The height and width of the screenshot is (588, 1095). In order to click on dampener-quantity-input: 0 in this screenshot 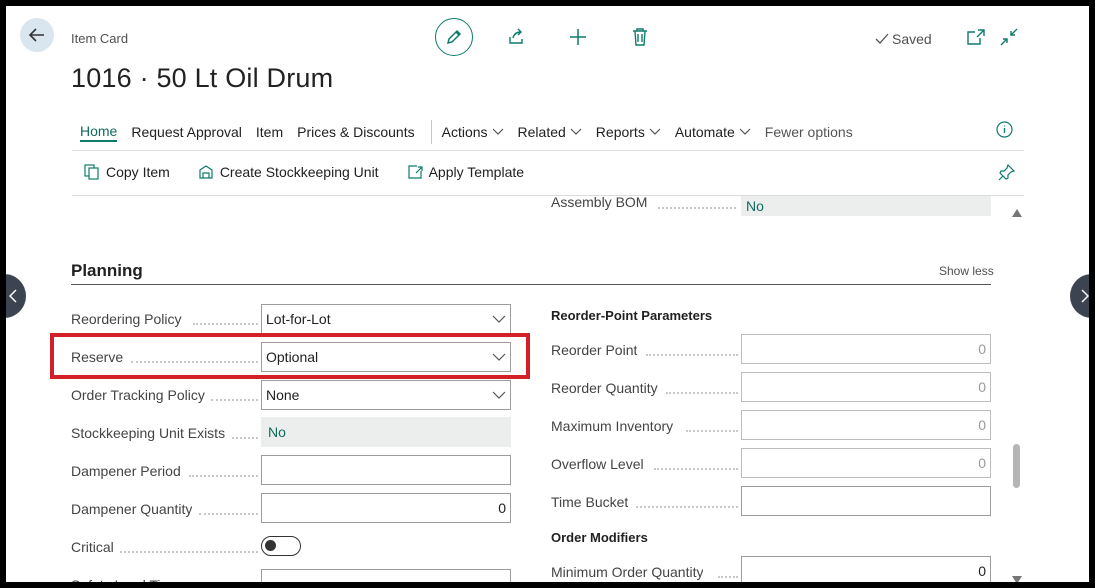, I will do `click(386, 508)`.